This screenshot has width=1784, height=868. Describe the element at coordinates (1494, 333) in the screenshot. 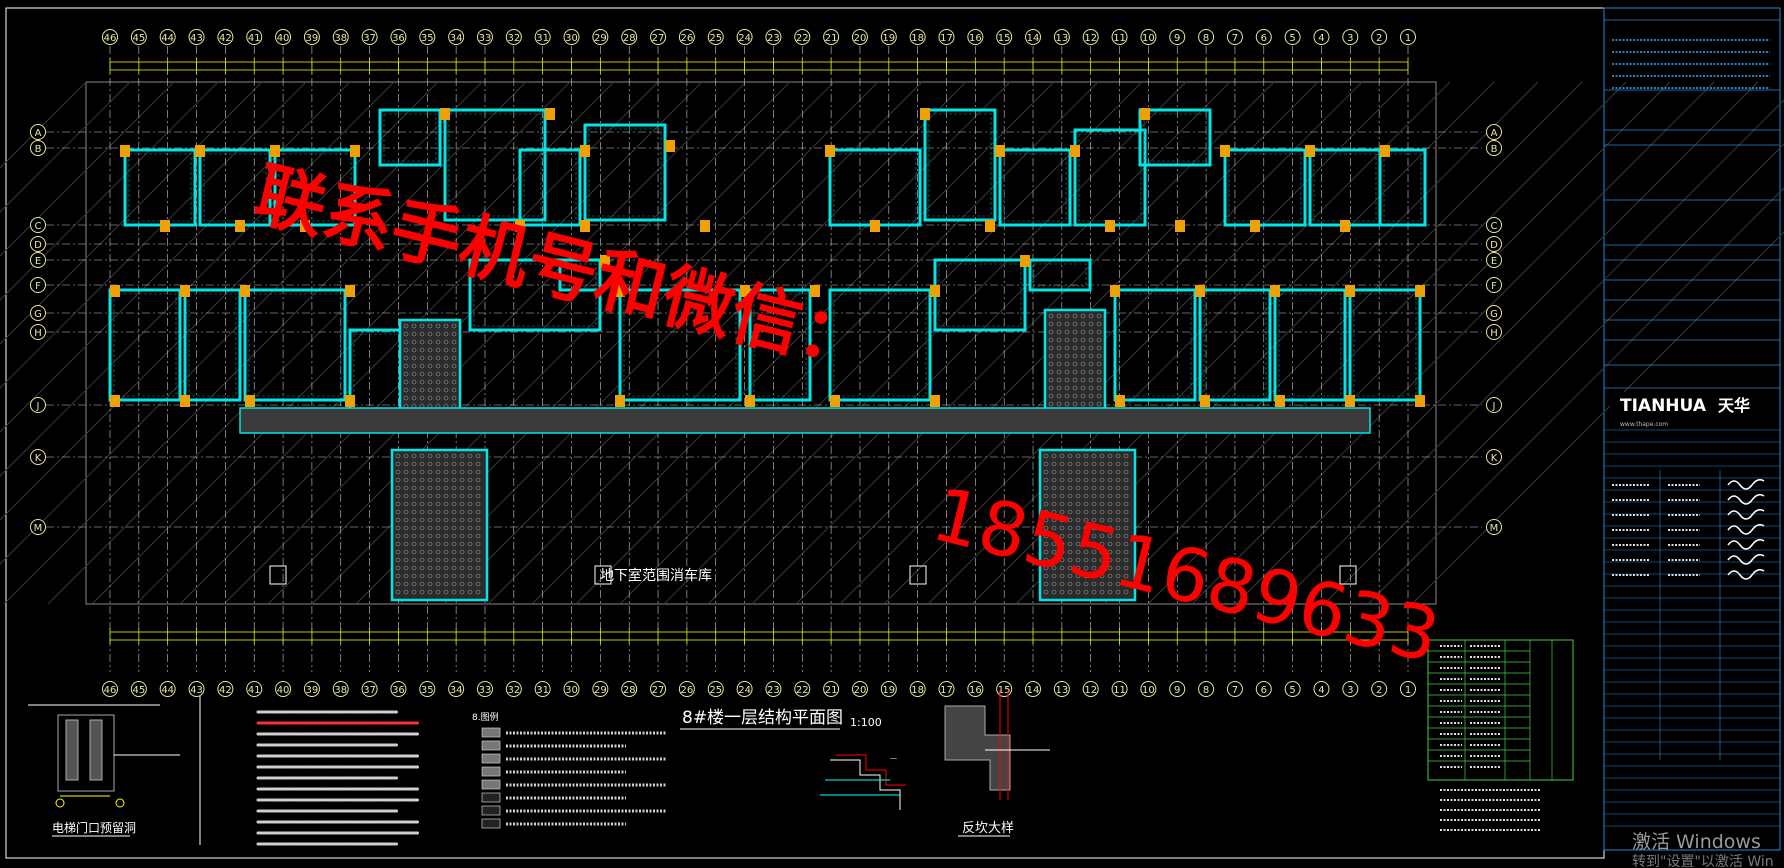

I see `grid-bubble-label: H` at that location.